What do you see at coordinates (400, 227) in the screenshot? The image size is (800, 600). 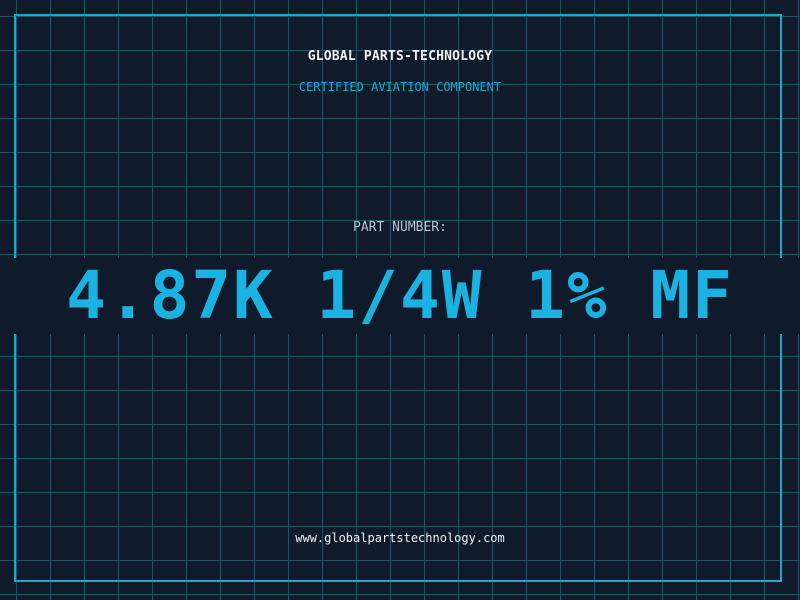 I see `part-number-label: PART NUMBER:` at bounding box center [400, 227].